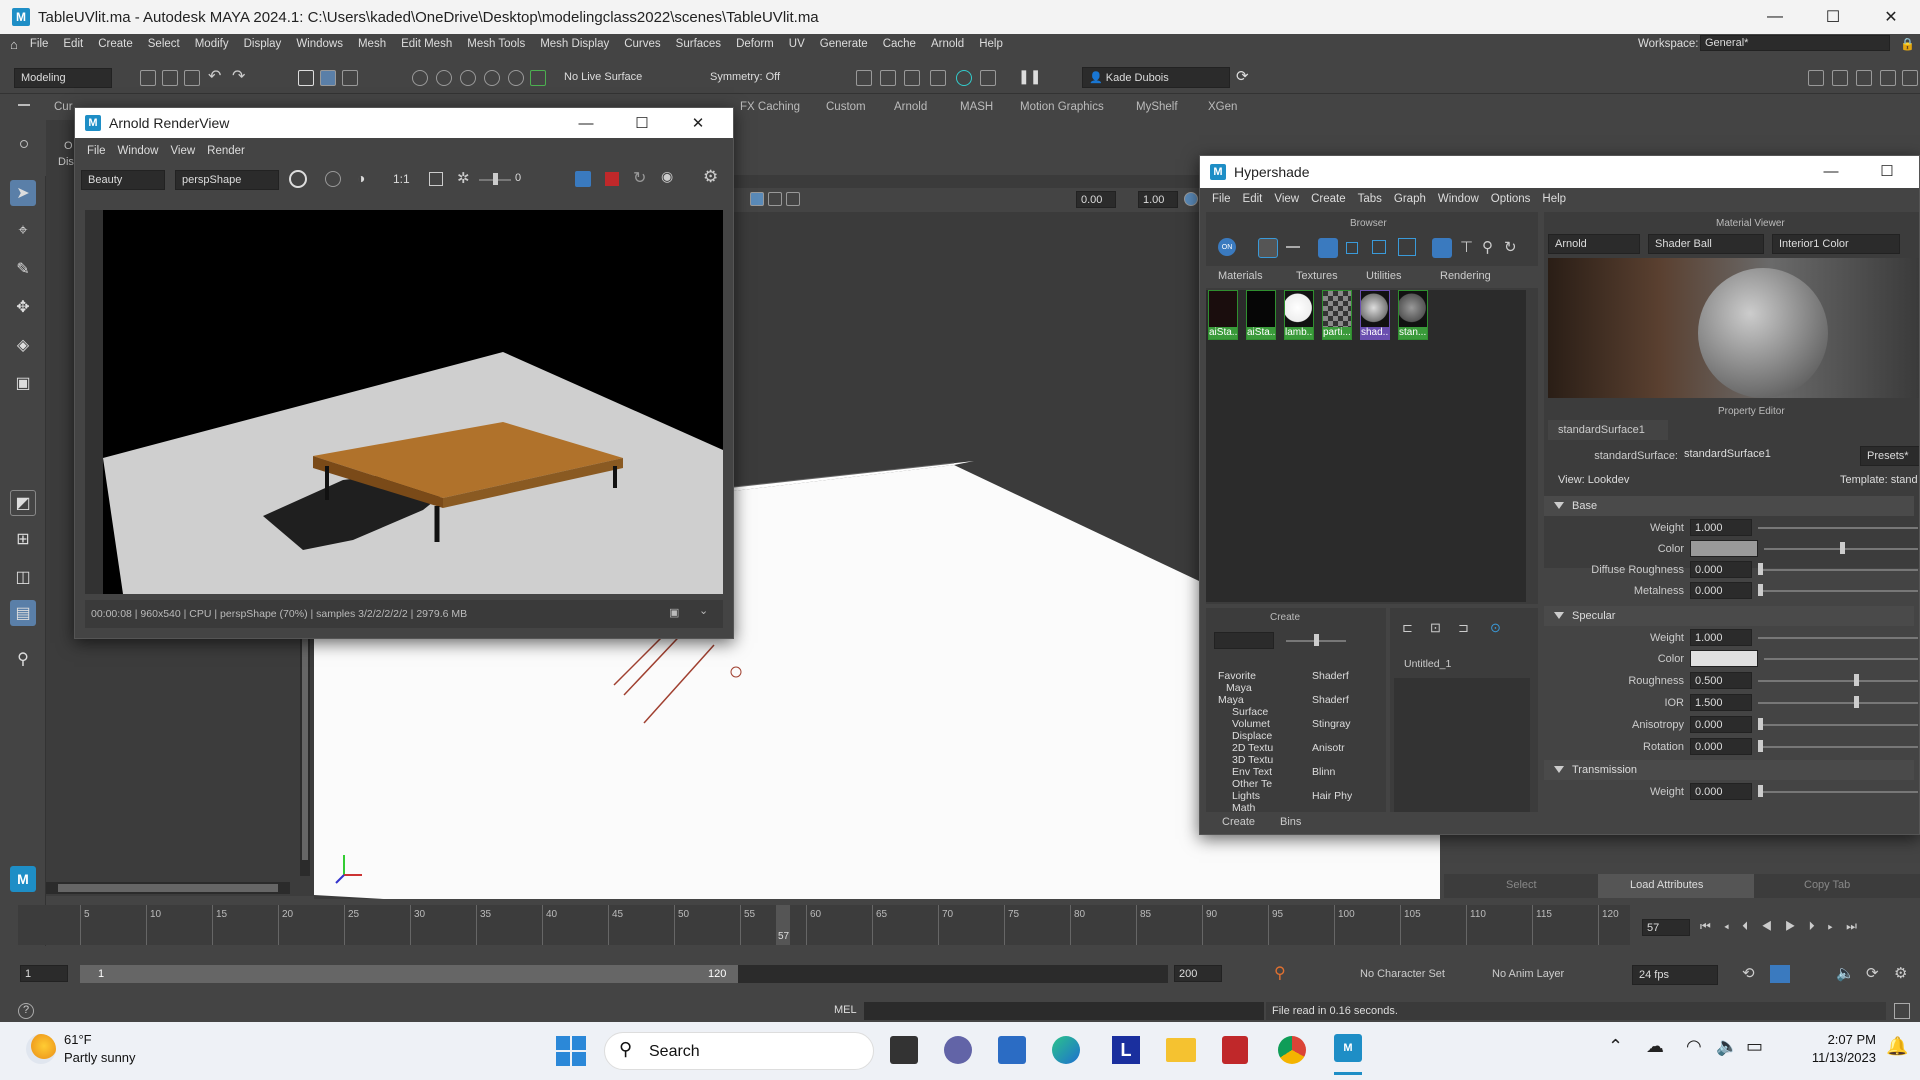  Describe the element at coordinates (23, 503) in the screenshot. I see `single-view-icon: ◩` at that location.